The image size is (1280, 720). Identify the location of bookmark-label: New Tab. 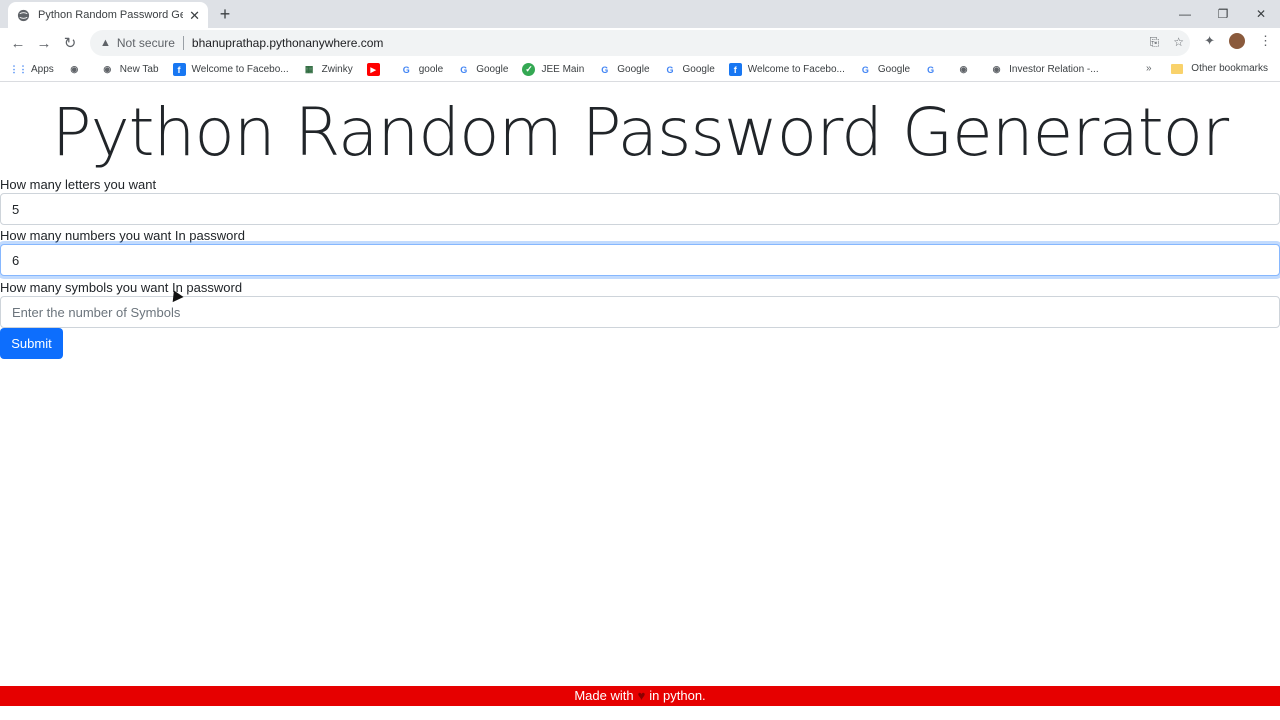
(139, 69).